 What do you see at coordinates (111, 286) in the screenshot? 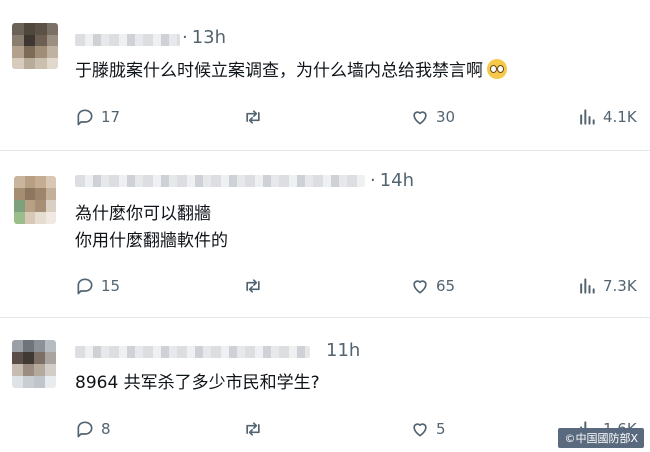
I see `reply-count: 15` at bounding box center [111, 286].